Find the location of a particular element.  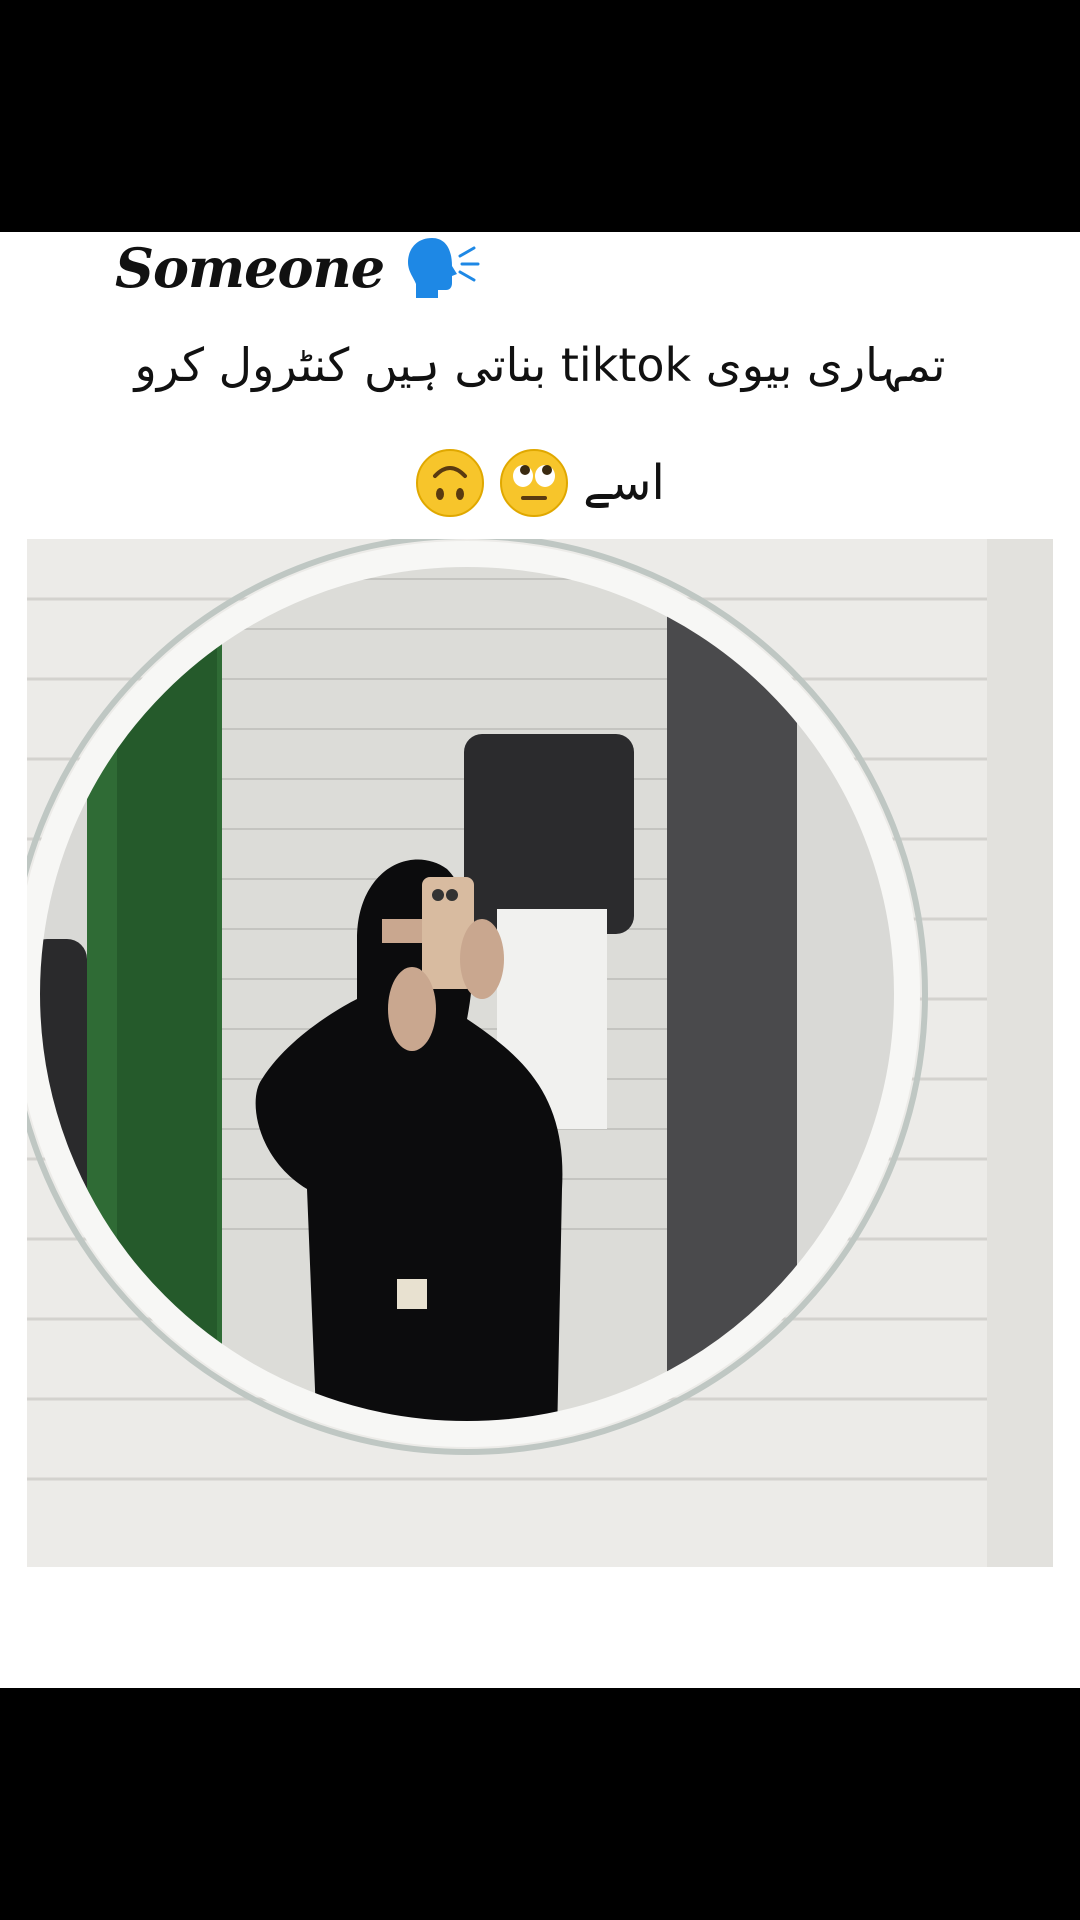

upside-down-face-icon is located at coordinates (450, 483).